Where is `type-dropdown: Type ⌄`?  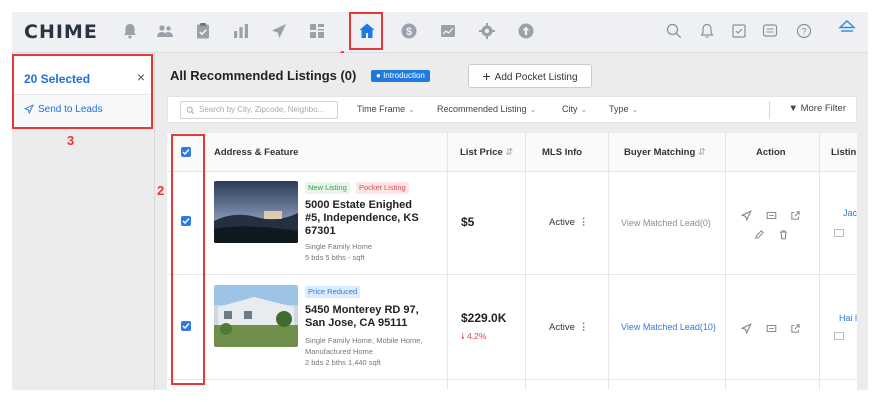
type-dropdown: Type ⌄ is located at coordinates (623, 109).